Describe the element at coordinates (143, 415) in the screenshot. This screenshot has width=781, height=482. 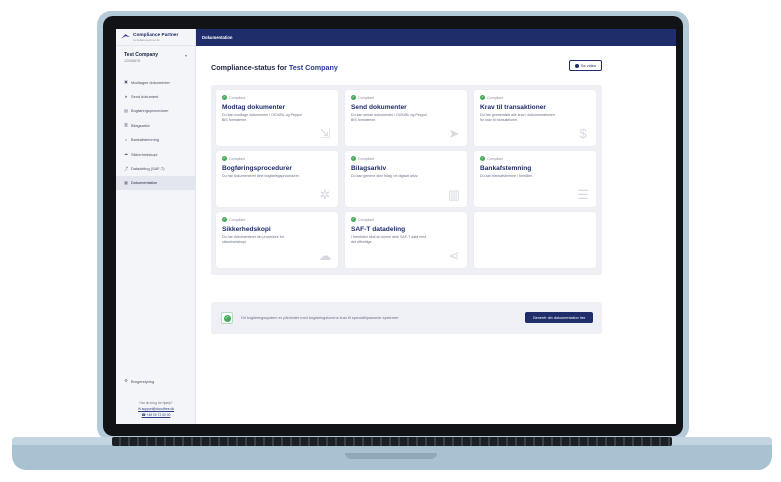
I see `phone-icon: ☎` at that location.